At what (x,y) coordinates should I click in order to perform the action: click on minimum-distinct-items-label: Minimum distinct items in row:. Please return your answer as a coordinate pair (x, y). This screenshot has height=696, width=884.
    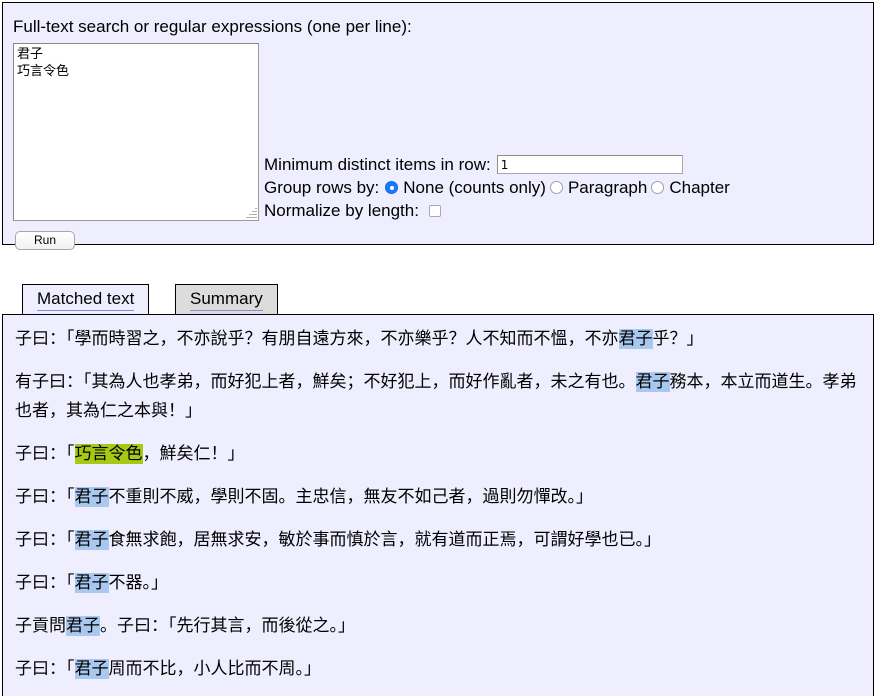
    Looking at the image, I should click on (377, 164).